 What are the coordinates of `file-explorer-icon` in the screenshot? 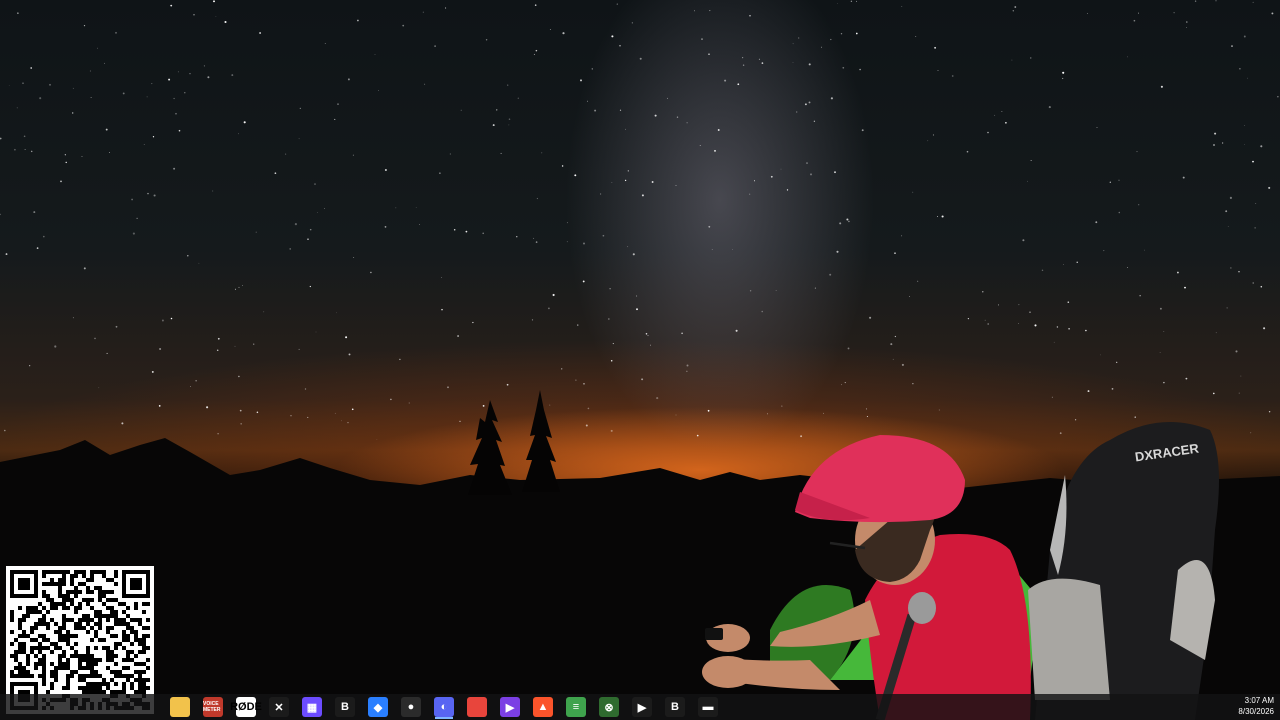 It's located at (180, 707).